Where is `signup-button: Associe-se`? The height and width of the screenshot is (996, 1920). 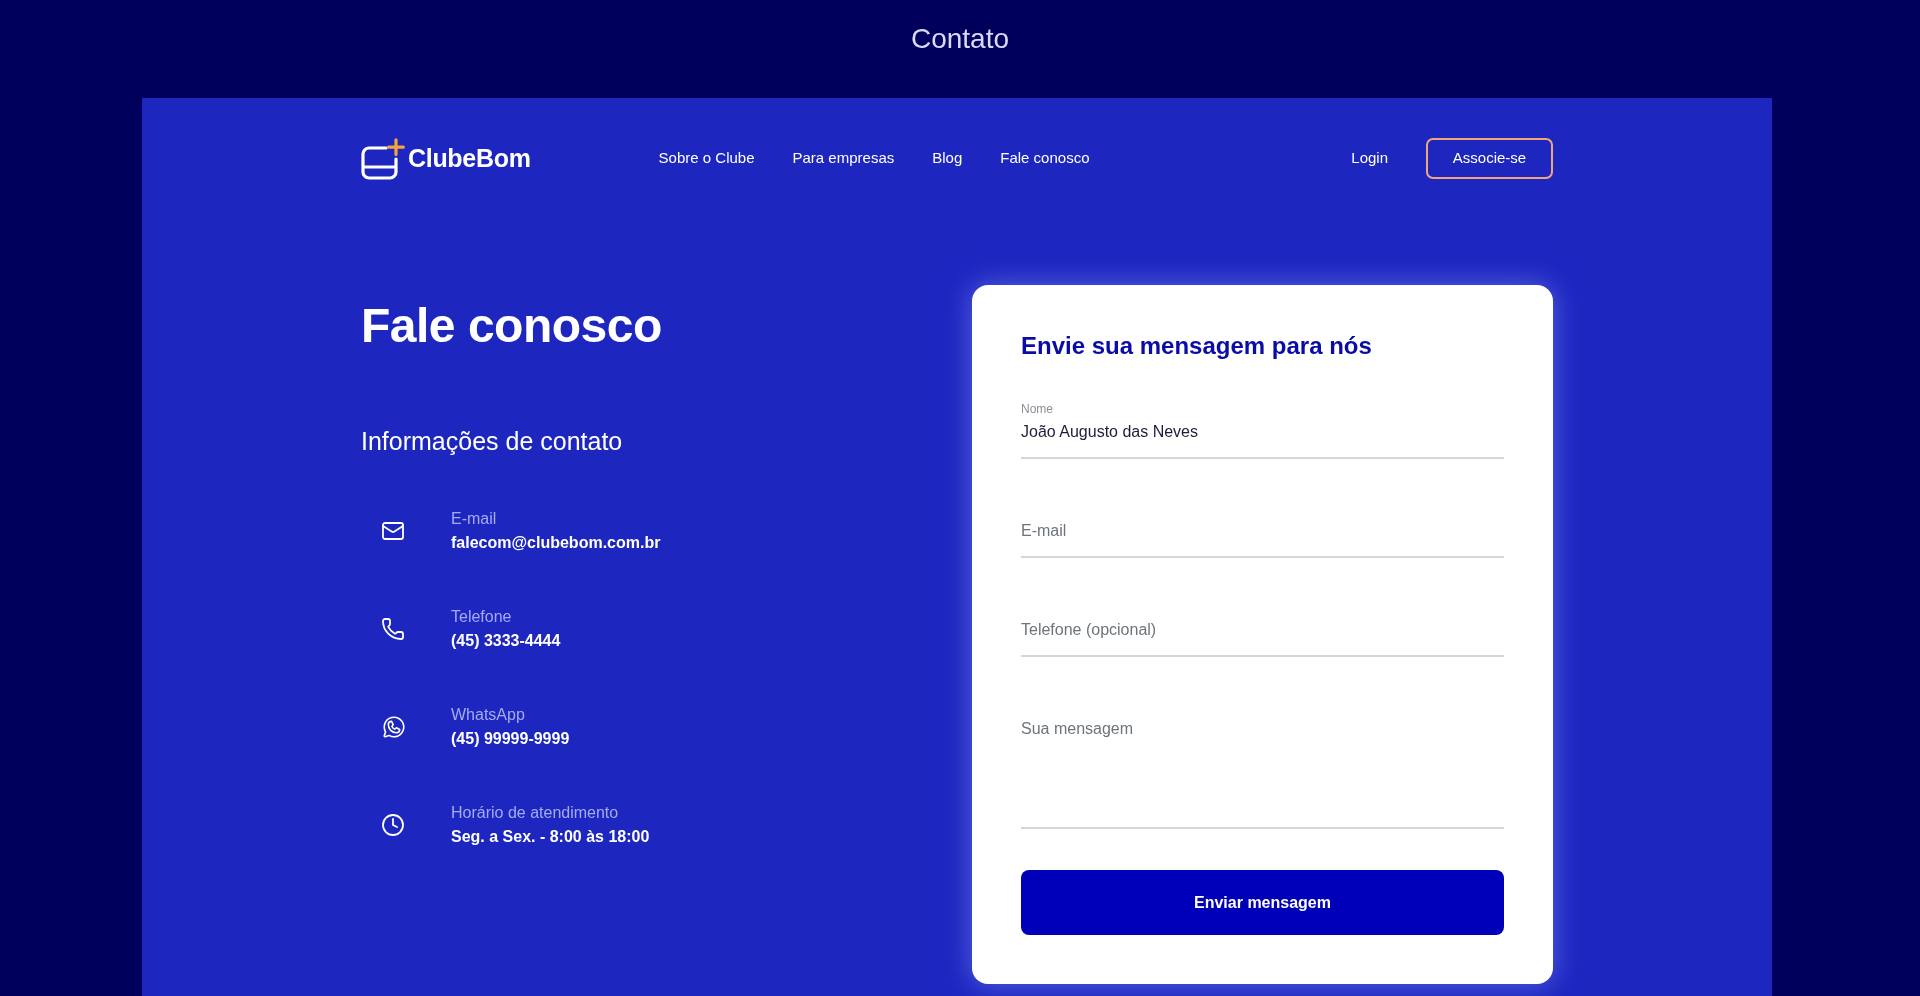 signup-button: Associe-se is located at coordinates (1489, 158).